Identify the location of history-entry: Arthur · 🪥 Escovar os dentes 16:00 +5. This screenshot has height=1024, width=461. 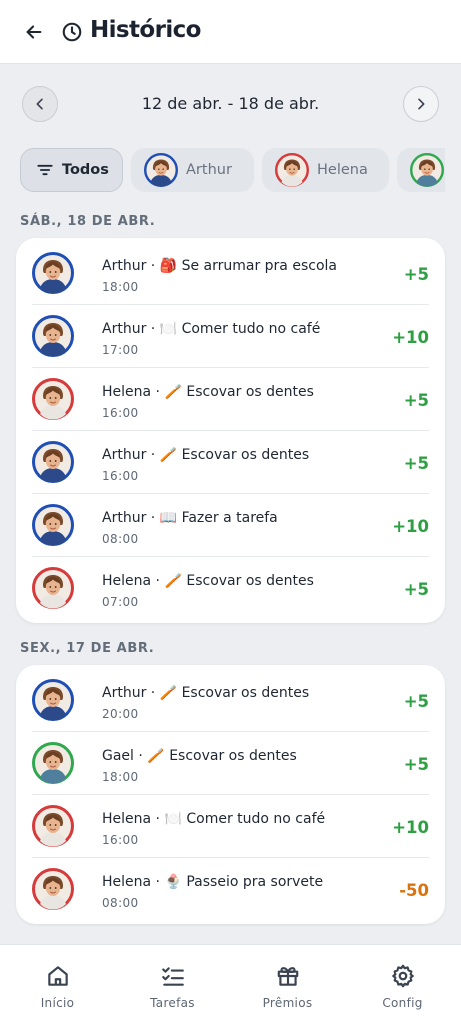
(230, 462).